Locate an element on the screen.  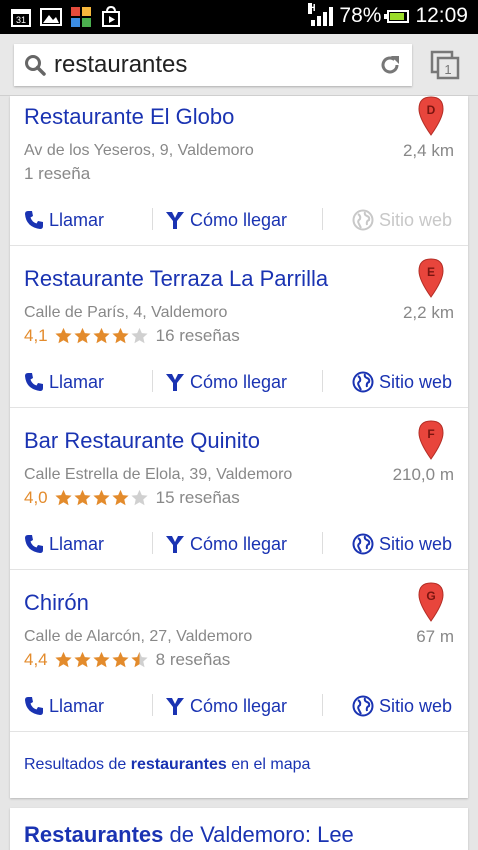
notification-icons: 31 is located at coordinates (66, 17).